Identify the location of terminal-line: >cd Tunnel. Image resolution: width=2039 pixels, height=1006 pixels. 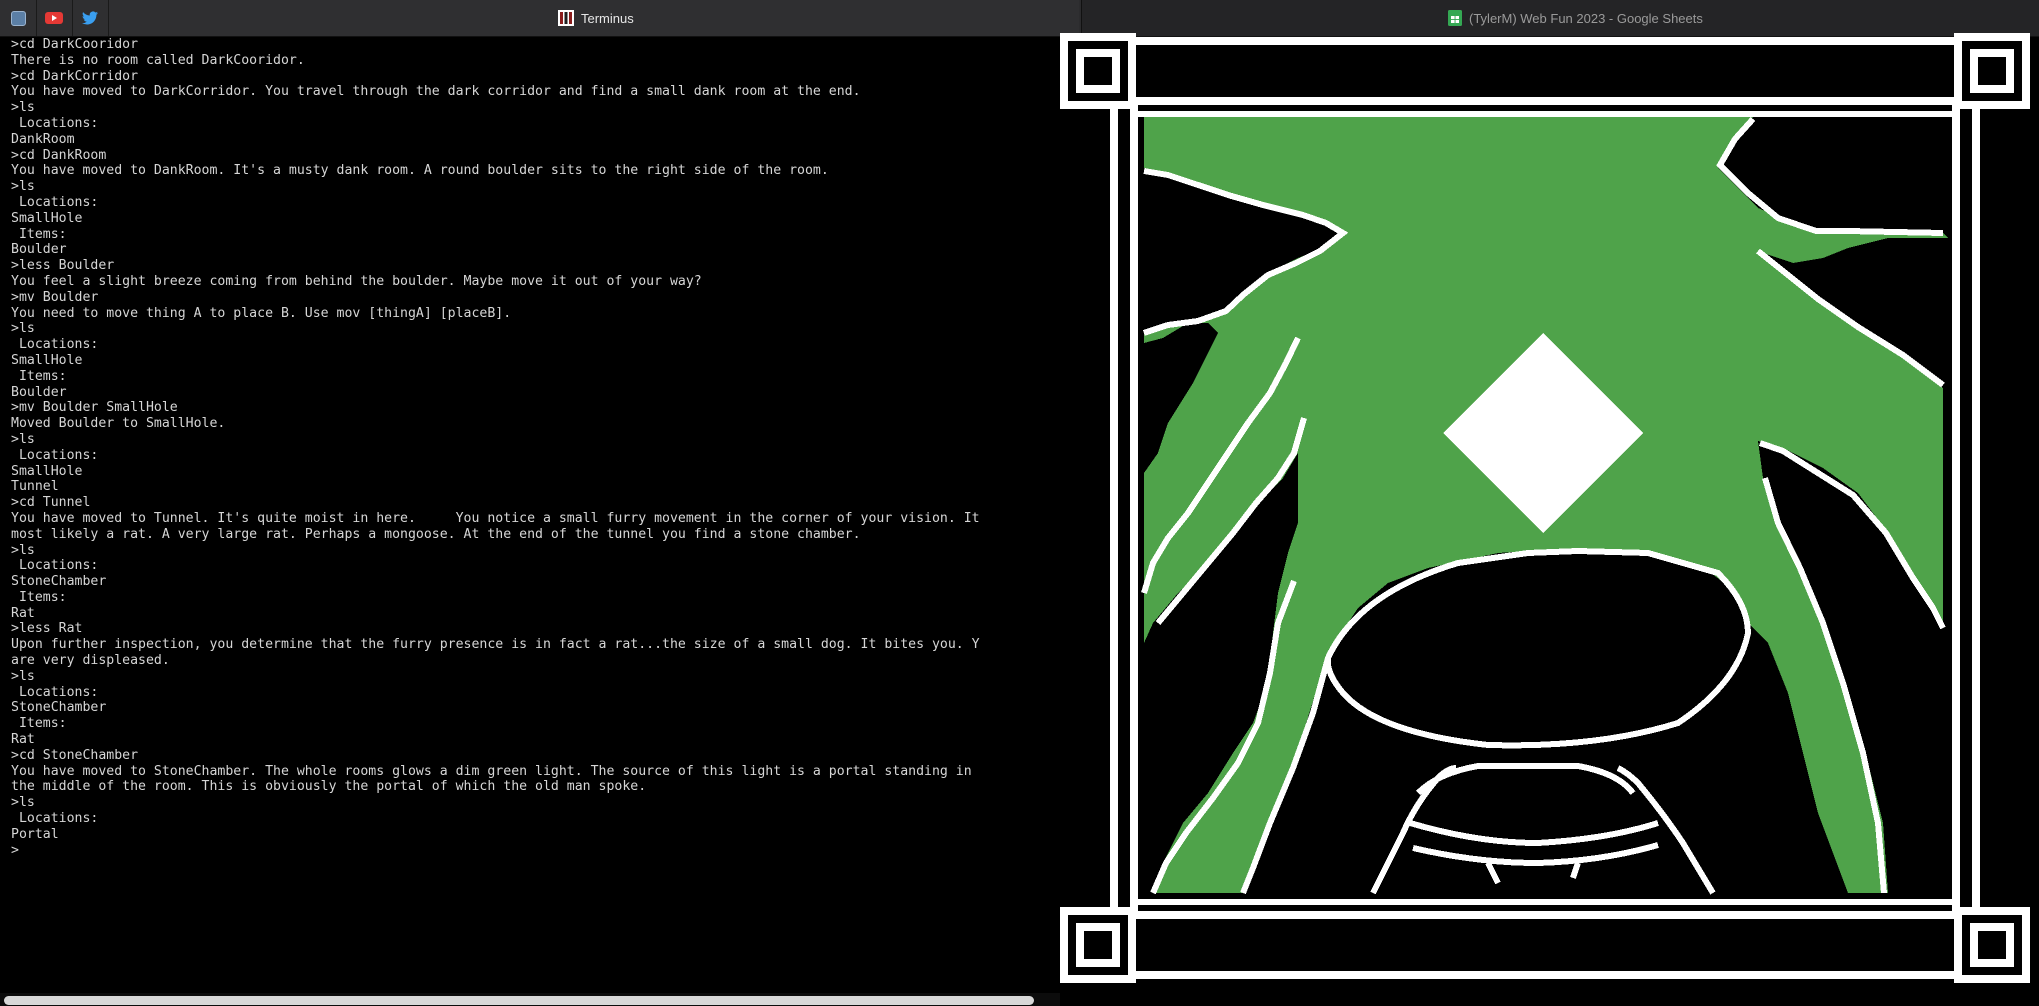
(51, 503).